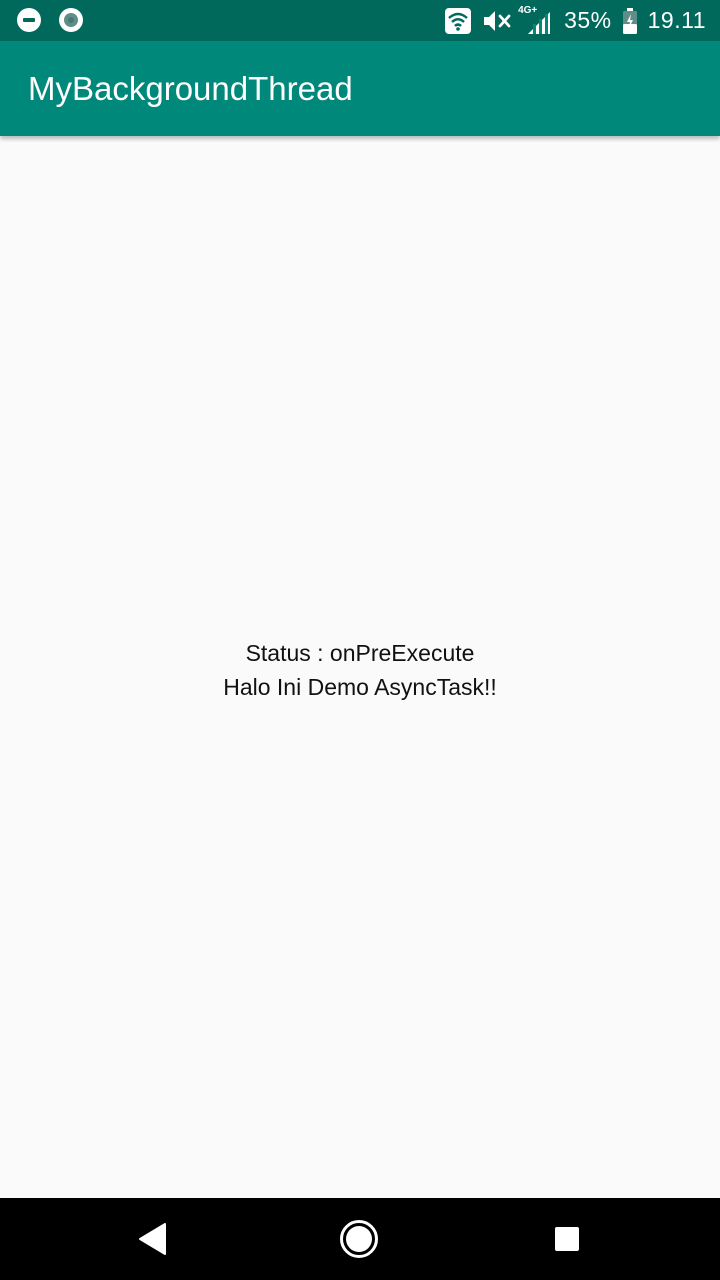  I want to click on battery-percent: 35%, so click(588, 20).